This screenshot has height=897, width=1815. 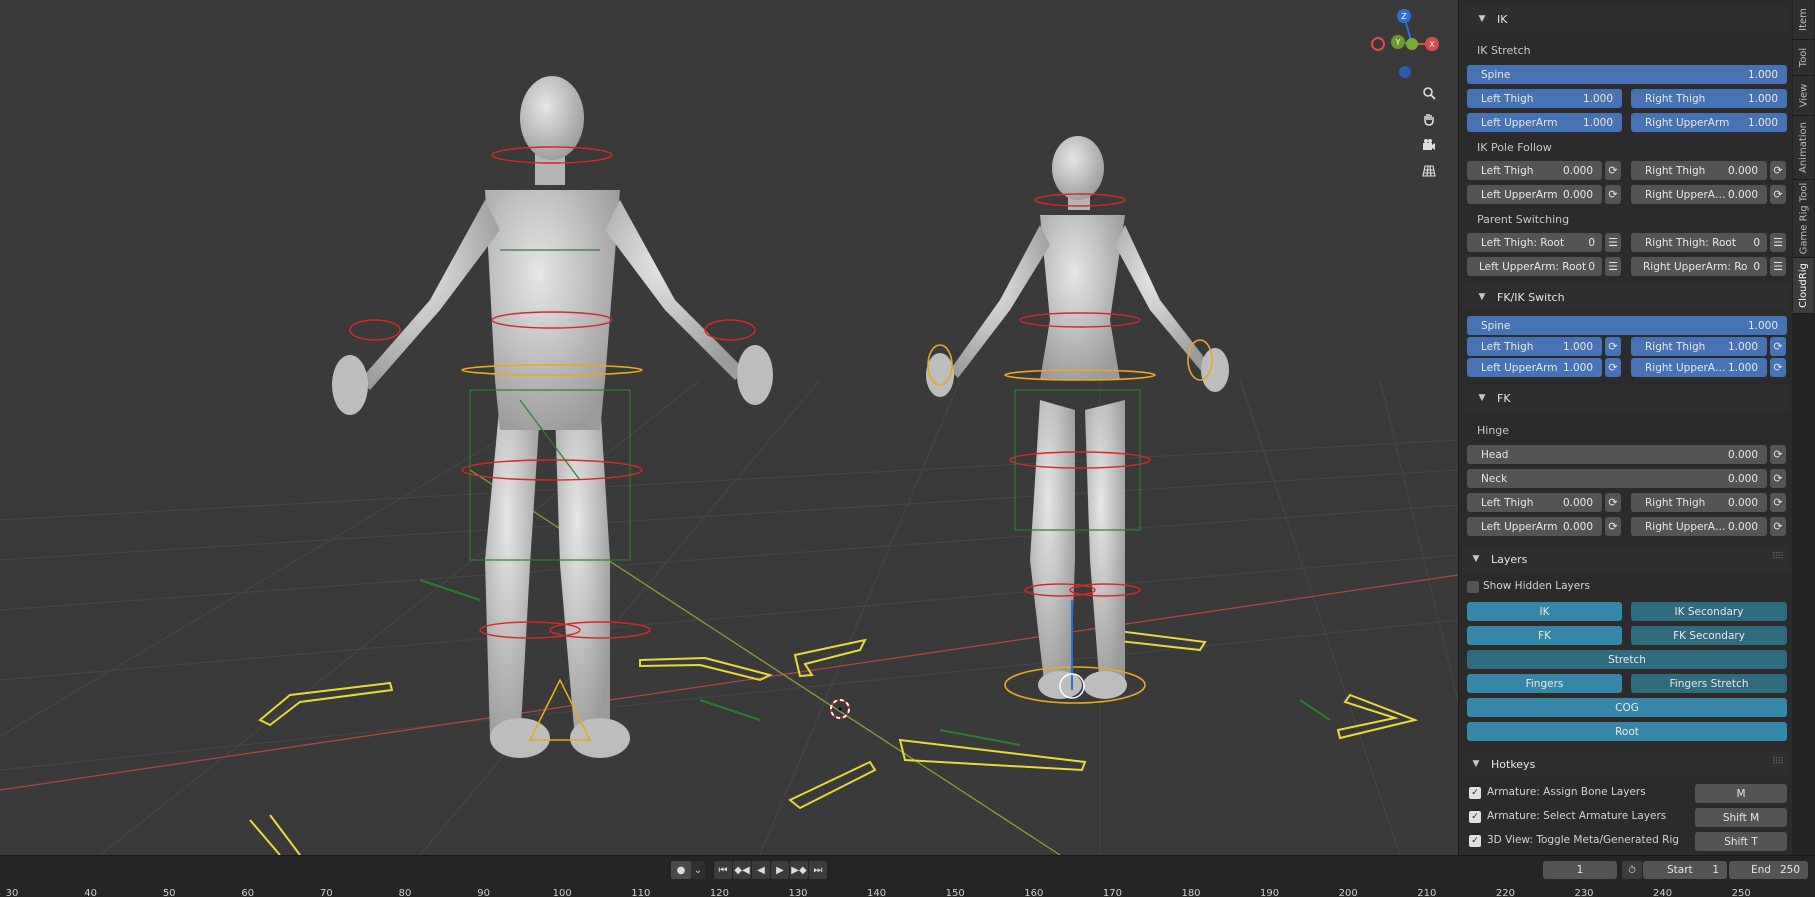 I want to click on play-icon: ▶, so click(x=780, y=870).